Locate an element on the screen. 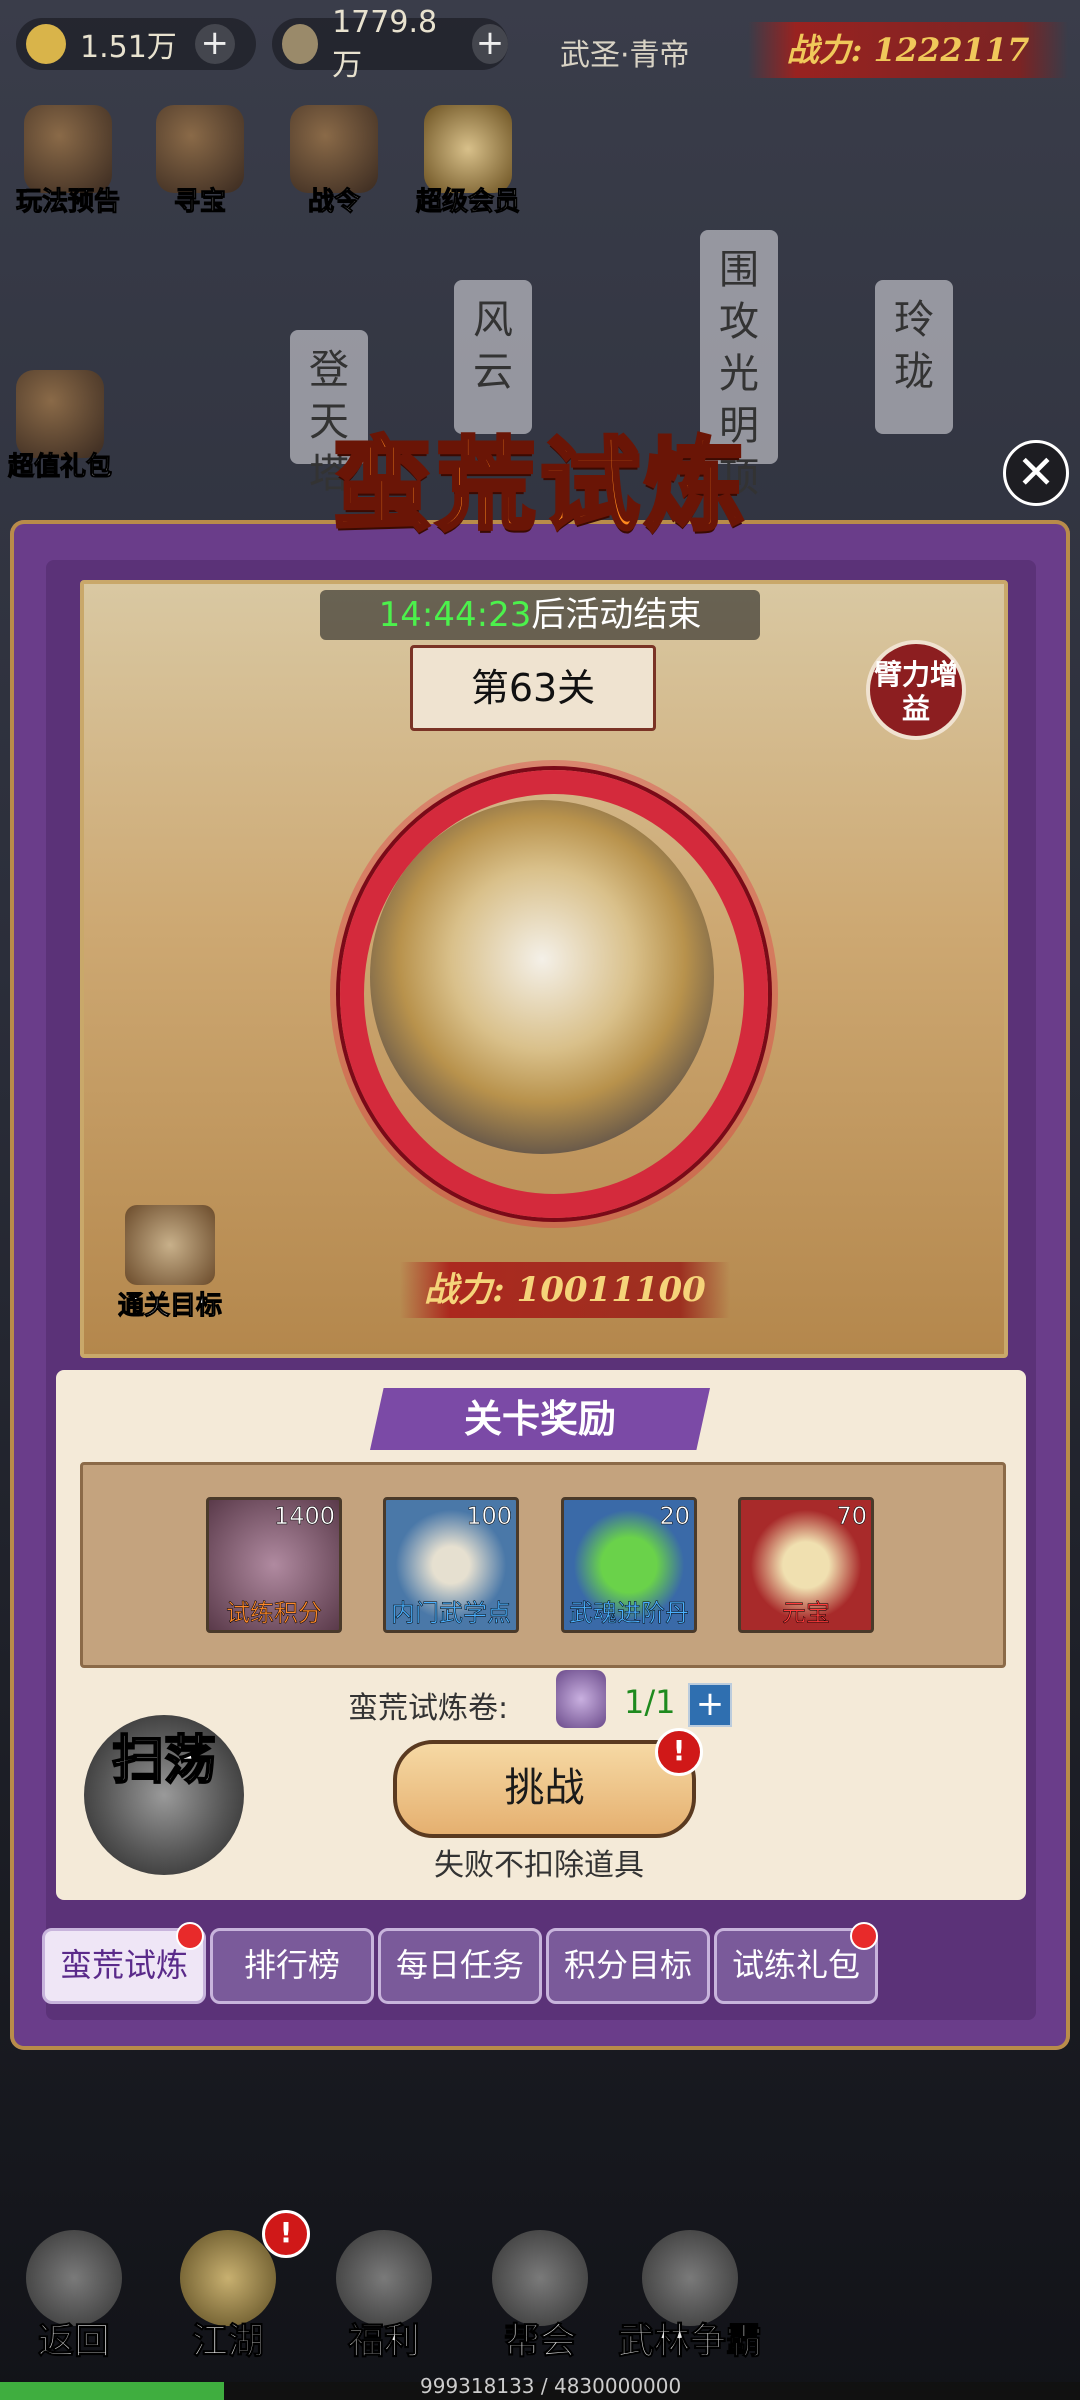 Image resolution: width=1080 pixels, height=2400 pixels. dragon-ring-frame is located at coordinates (554, 994).